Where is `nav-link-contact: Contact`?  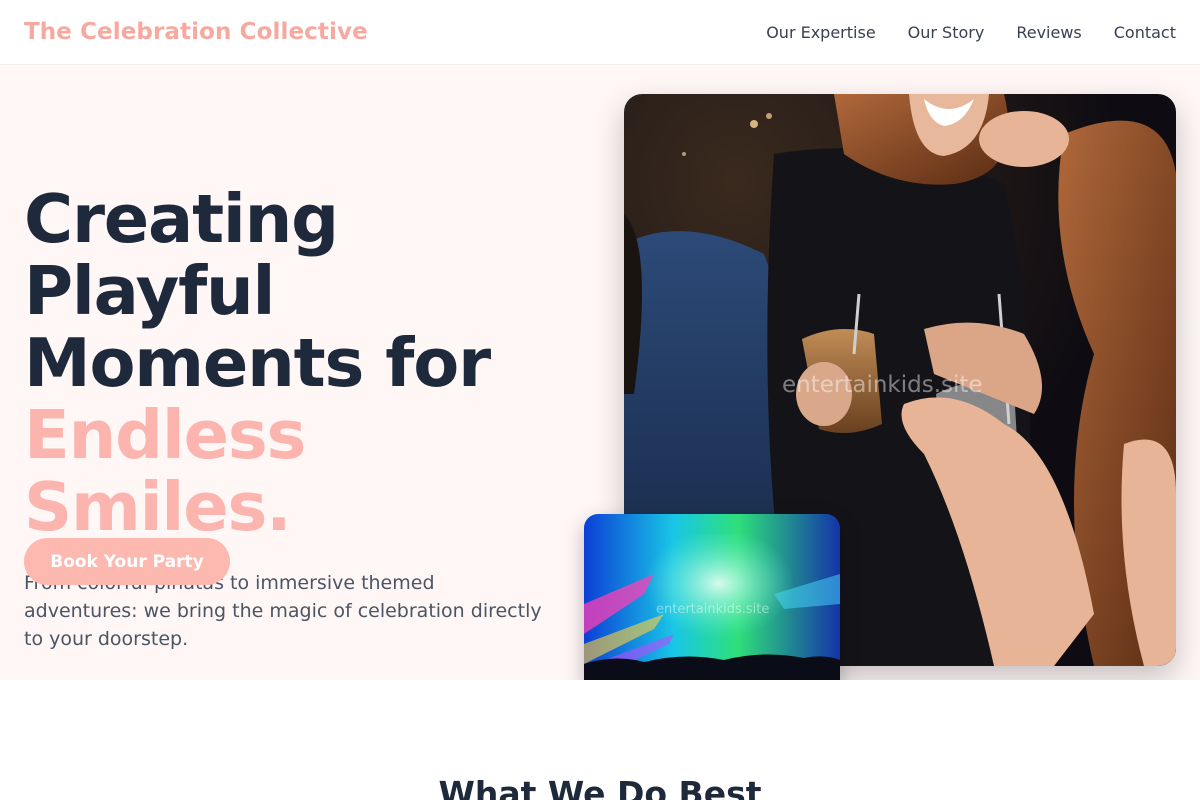
nav-link-contact: Contact is located at coordinates (1145, 32).